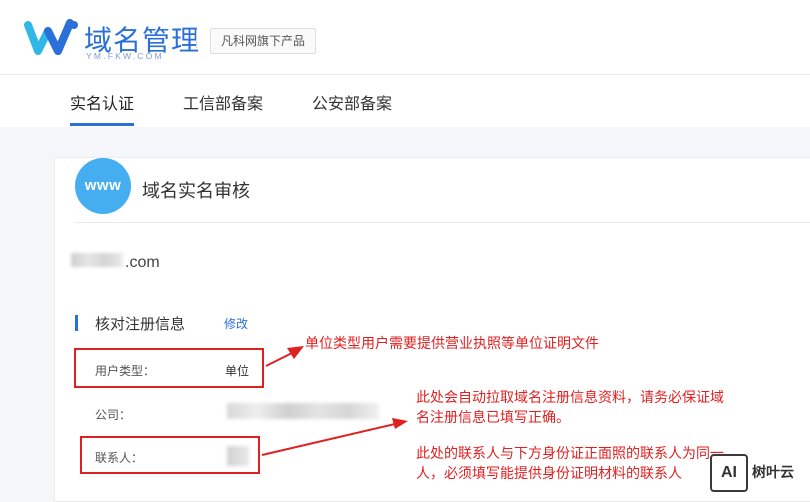  I want to click on annotation-contact-line1: 此处的联系人与下方身份证正面照的联系人为同一, so click(570, 453).